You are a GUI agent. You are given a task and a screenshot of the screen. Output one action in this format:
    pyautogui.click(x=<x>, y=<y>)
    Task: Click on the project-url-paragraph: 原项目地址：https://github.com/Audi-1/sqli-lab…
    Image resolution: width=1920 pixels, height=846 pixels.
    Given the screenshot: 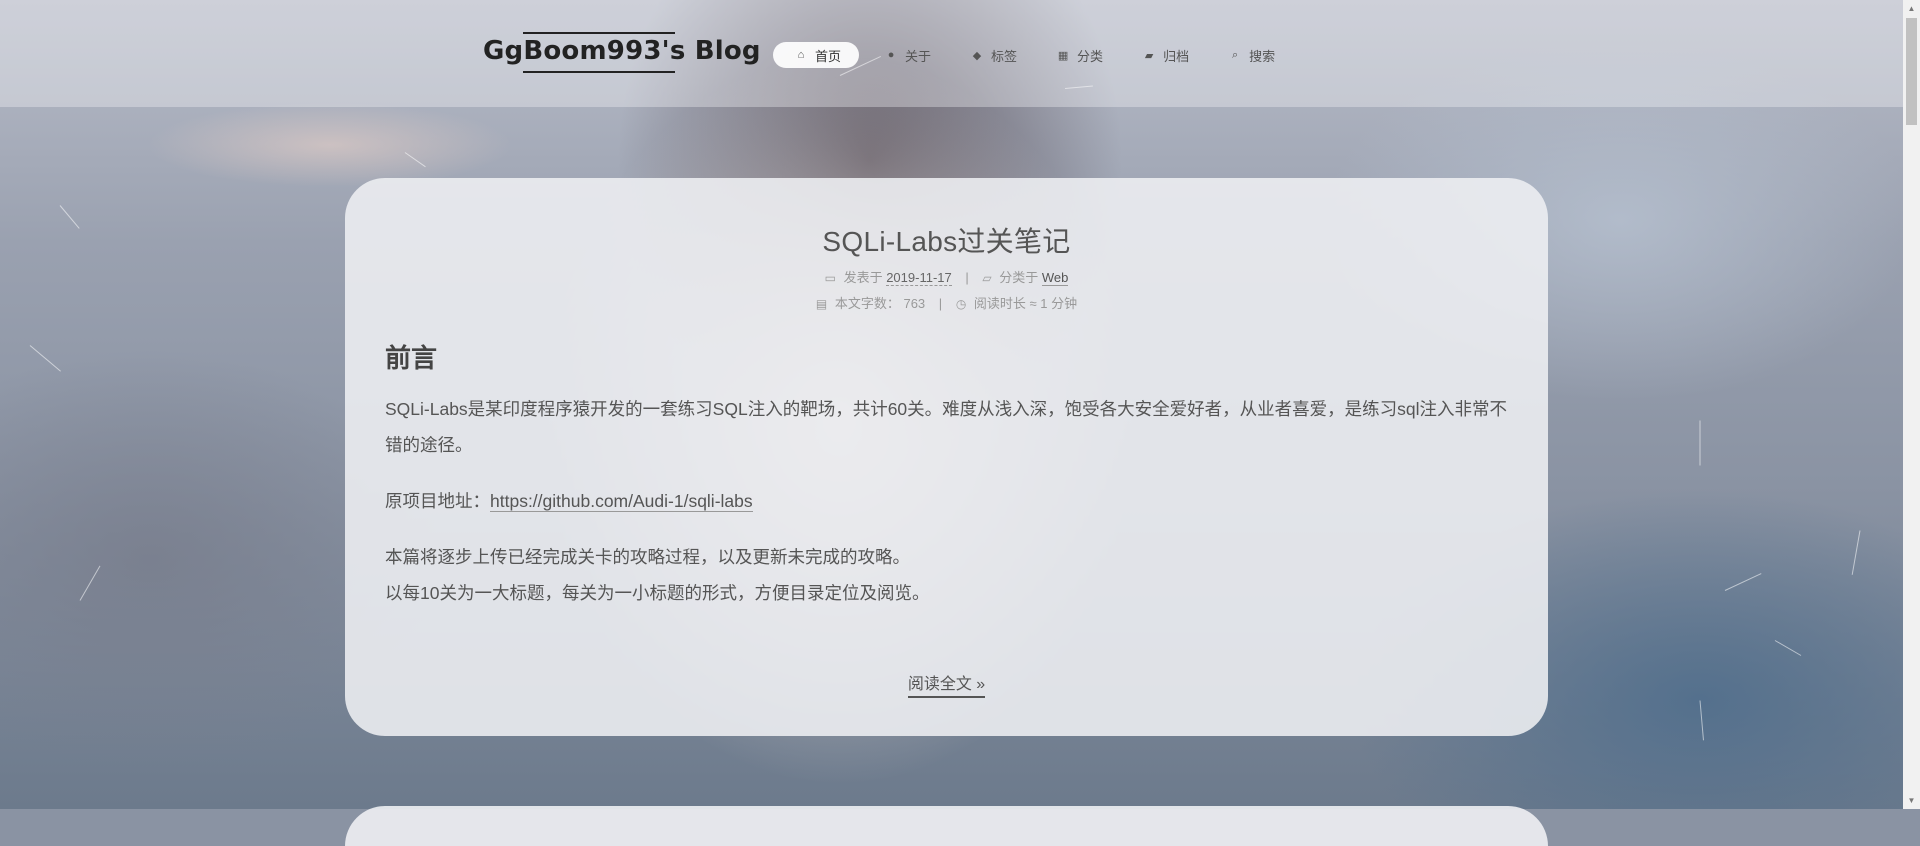 What is the action you would take?
    pyautogui.click(x=946, y=501)
    